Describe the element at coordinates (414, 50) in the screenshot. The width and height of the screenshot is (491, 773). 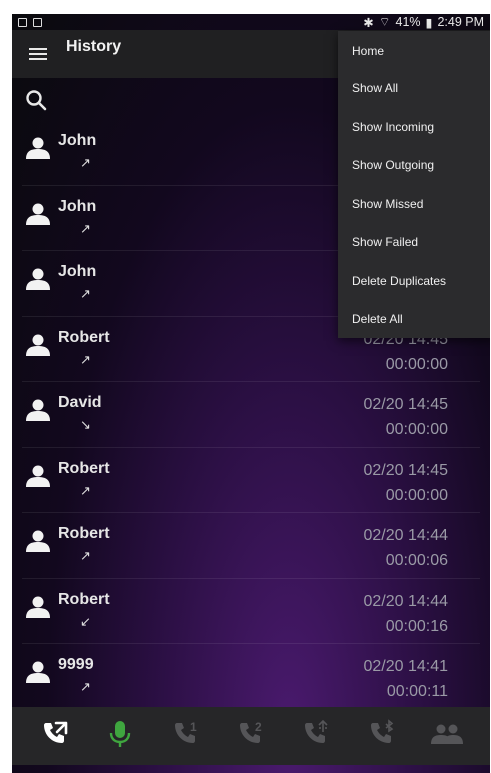
I see `menu-item-home: Home` at that location.